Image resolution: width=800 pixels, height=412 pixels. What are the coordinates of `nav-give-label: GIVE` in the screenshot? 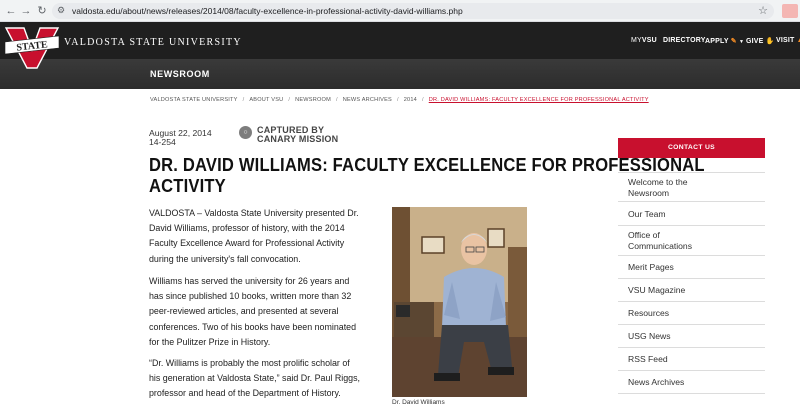 It's located at (755, 41).